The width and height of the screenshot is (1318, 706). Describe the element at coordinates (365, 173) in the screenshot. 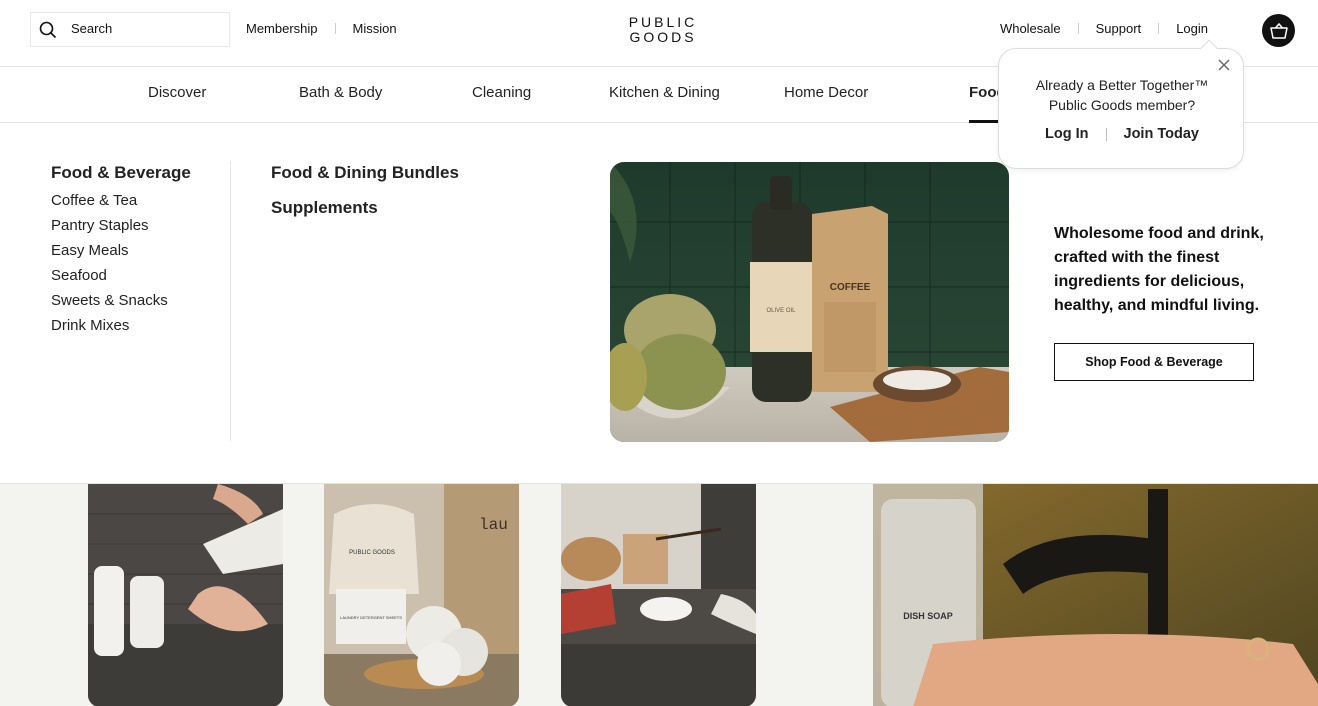

I see `menu-link-food-dining-bundles: Food & Dining Bundles` at that location.